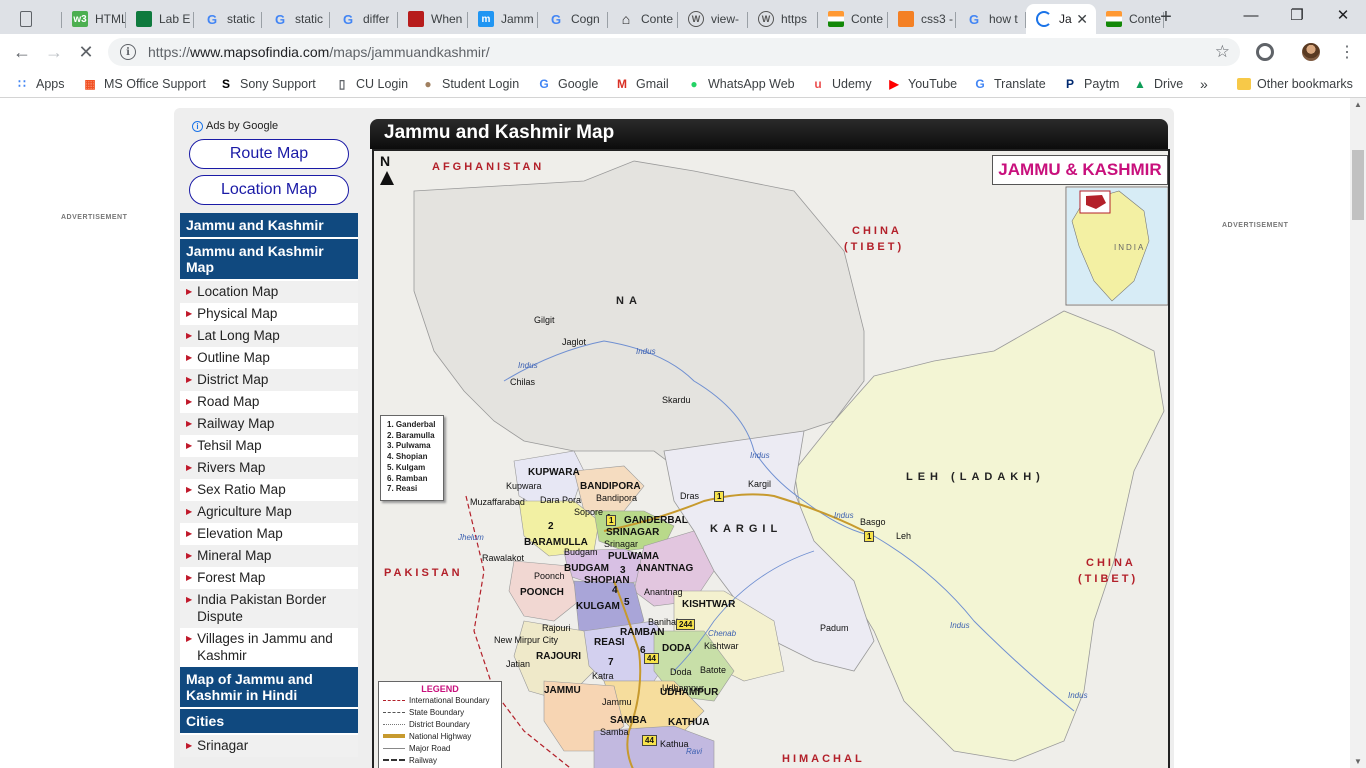 The image size is (1366, 768). Describe the element at coordinates (242, 126) in the screenshot. I see `ads-by-label: Ads by Google` at that location.